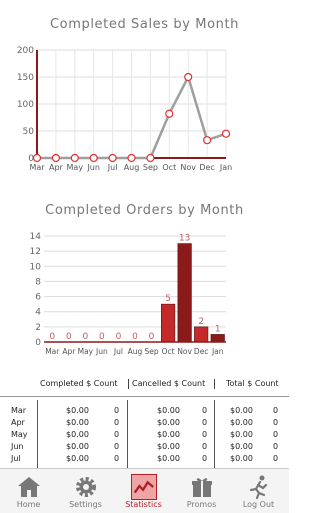 This screenshot has width=320, height=513. What do you see at coordinates (169, 383) in the screenshot?
I see `header-cancelled: Cancelled $ Count` at bounding box center [169, 383].